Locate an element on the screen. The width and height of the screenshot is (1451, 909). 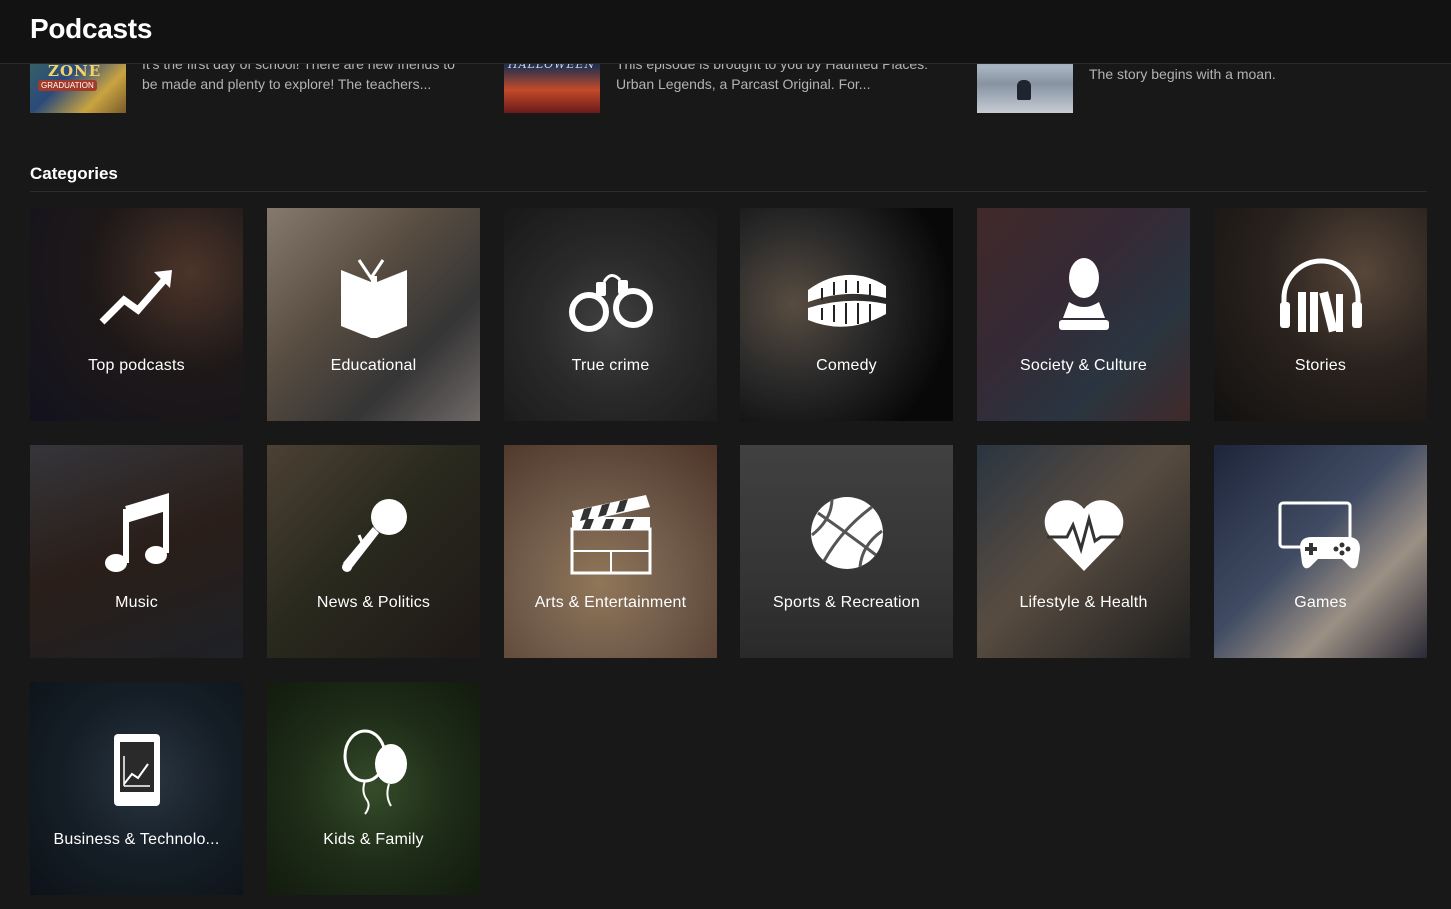
category-sports-recreation: Sports & Recreation is located at coordinates (846, 551).